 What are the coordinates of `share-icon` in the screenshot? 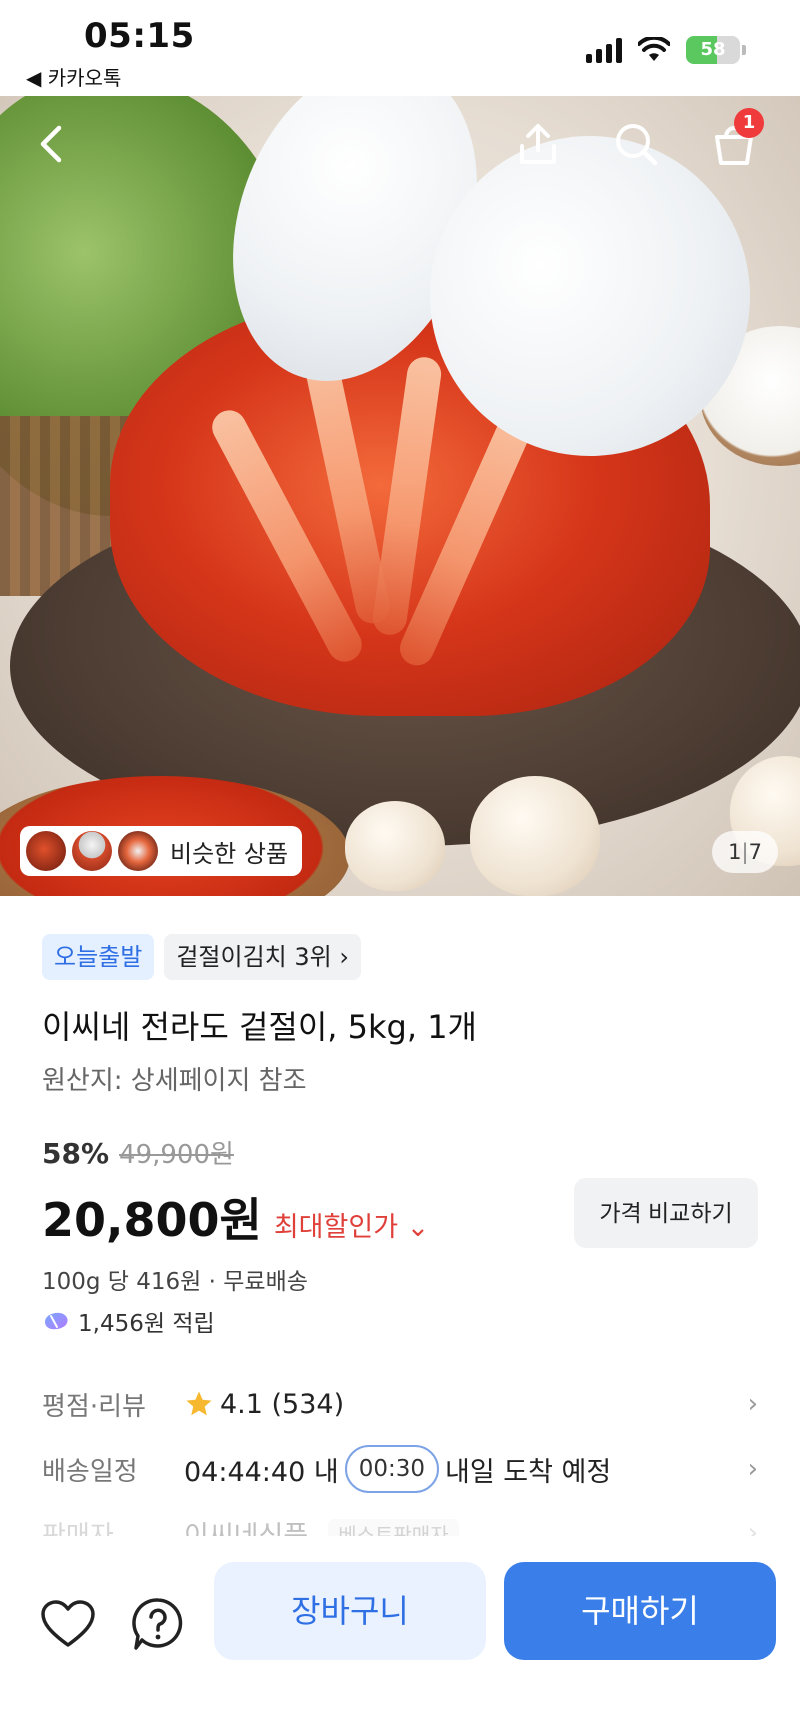 It's located at (538, 144).